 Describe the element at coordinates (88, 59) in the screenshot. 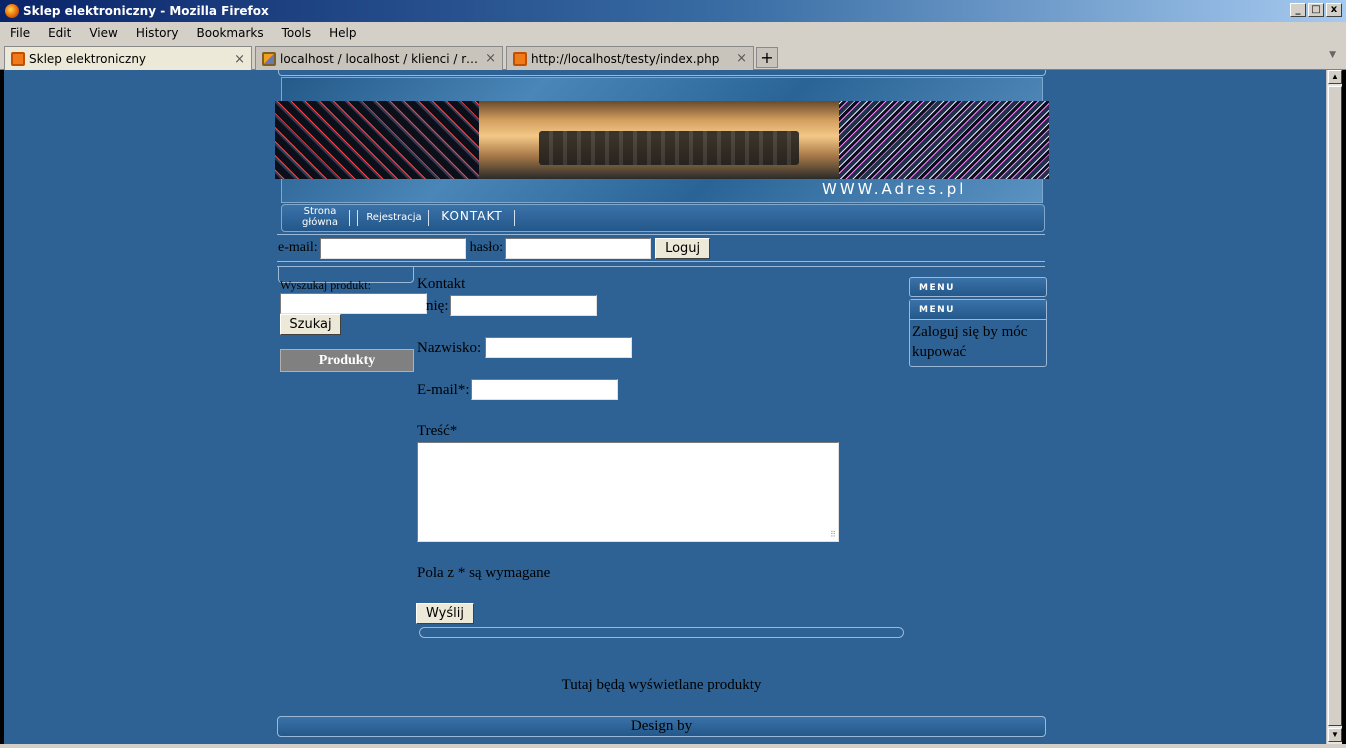

I see `tab-title: Sklep elektroniczny` at that location.